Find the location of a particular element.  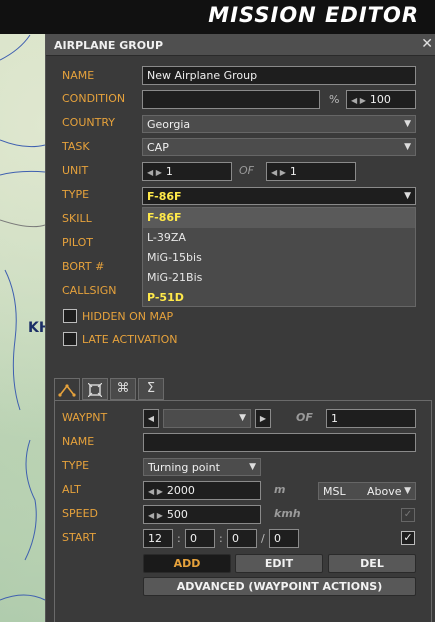

speed-value: 500 is located at coordinates (177, 514).